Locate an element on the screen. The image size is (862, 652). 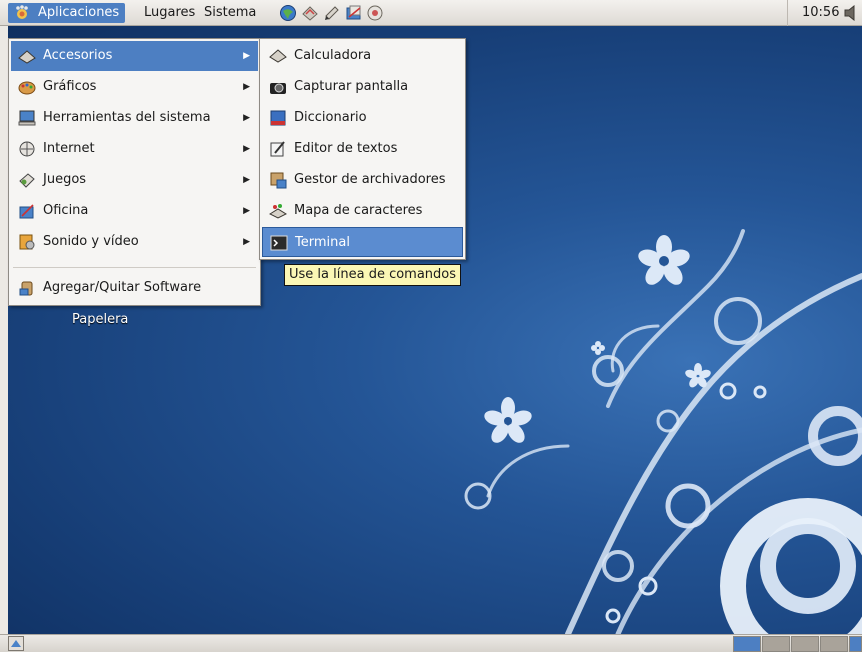
places-menu: Lugares is located at coordinates (169, 13).